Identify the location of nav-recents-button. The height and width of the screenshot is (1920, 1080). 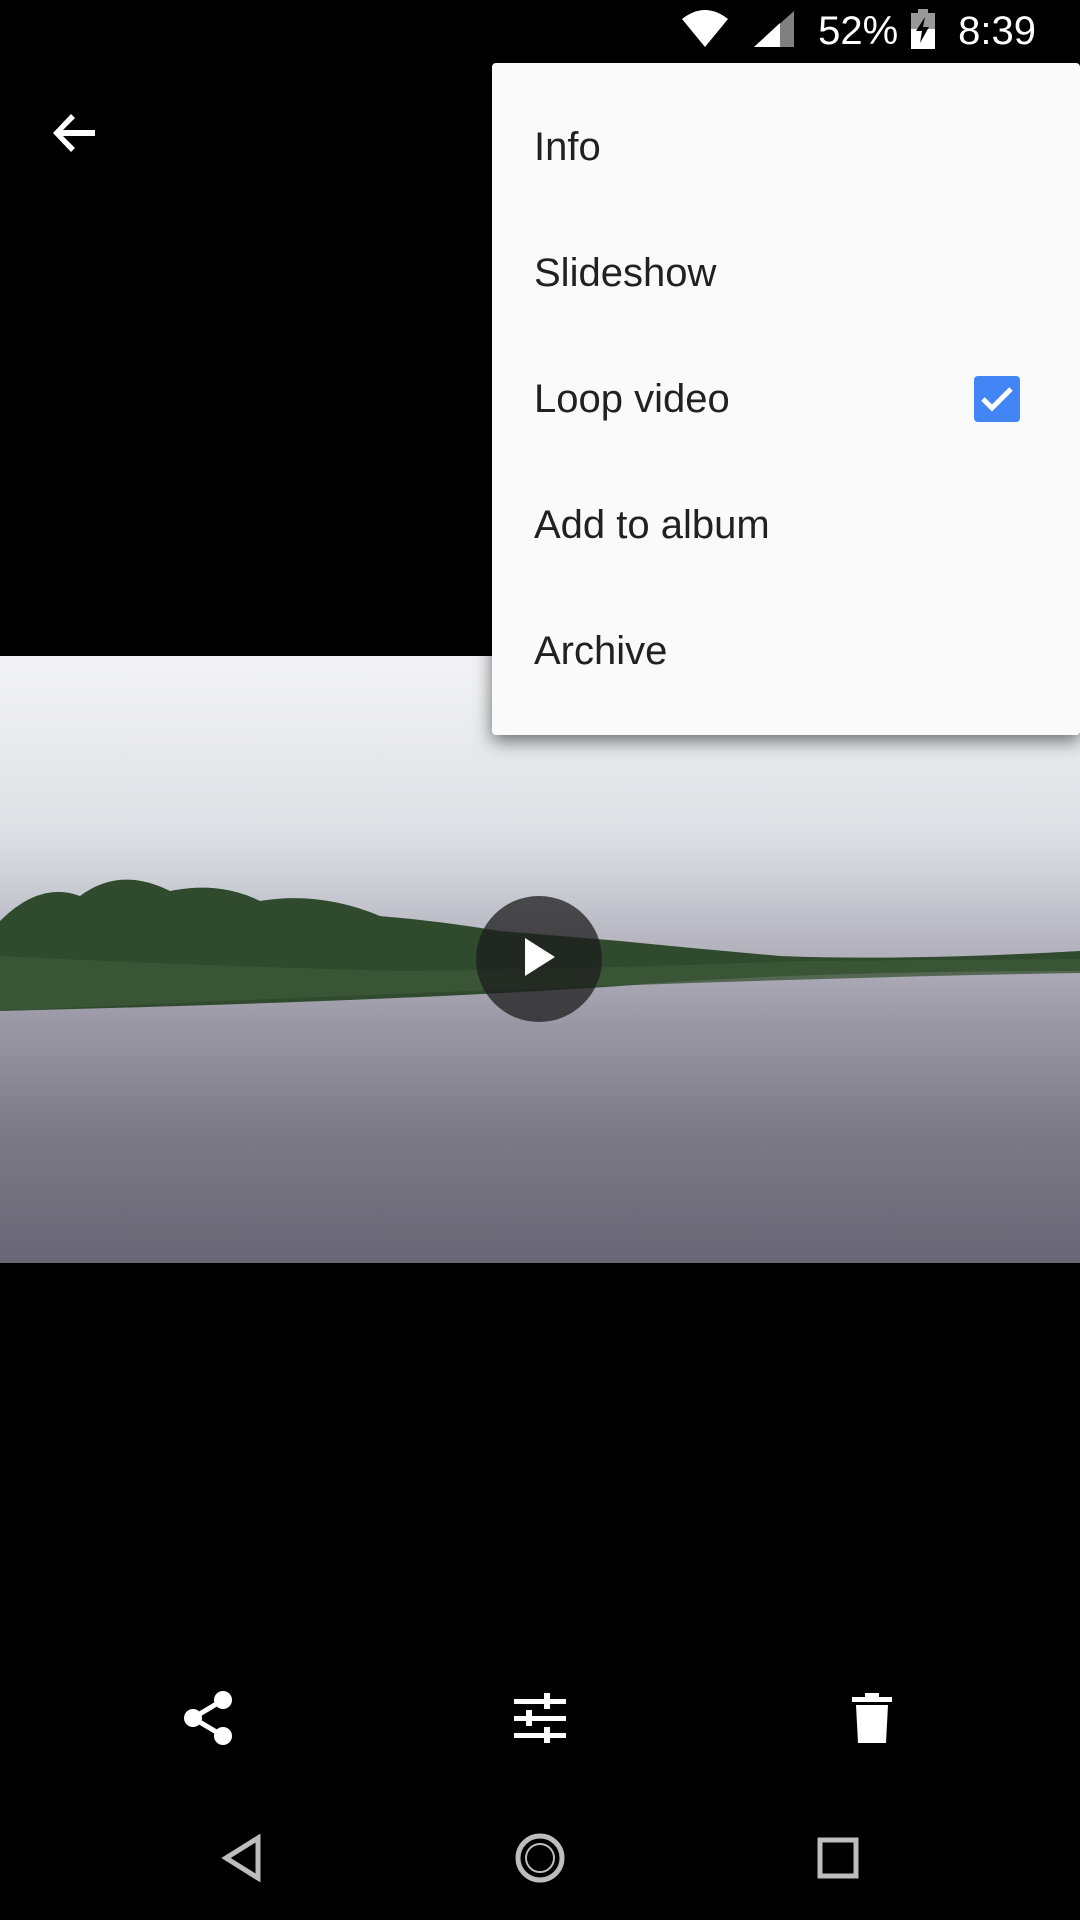
(838, 1860).